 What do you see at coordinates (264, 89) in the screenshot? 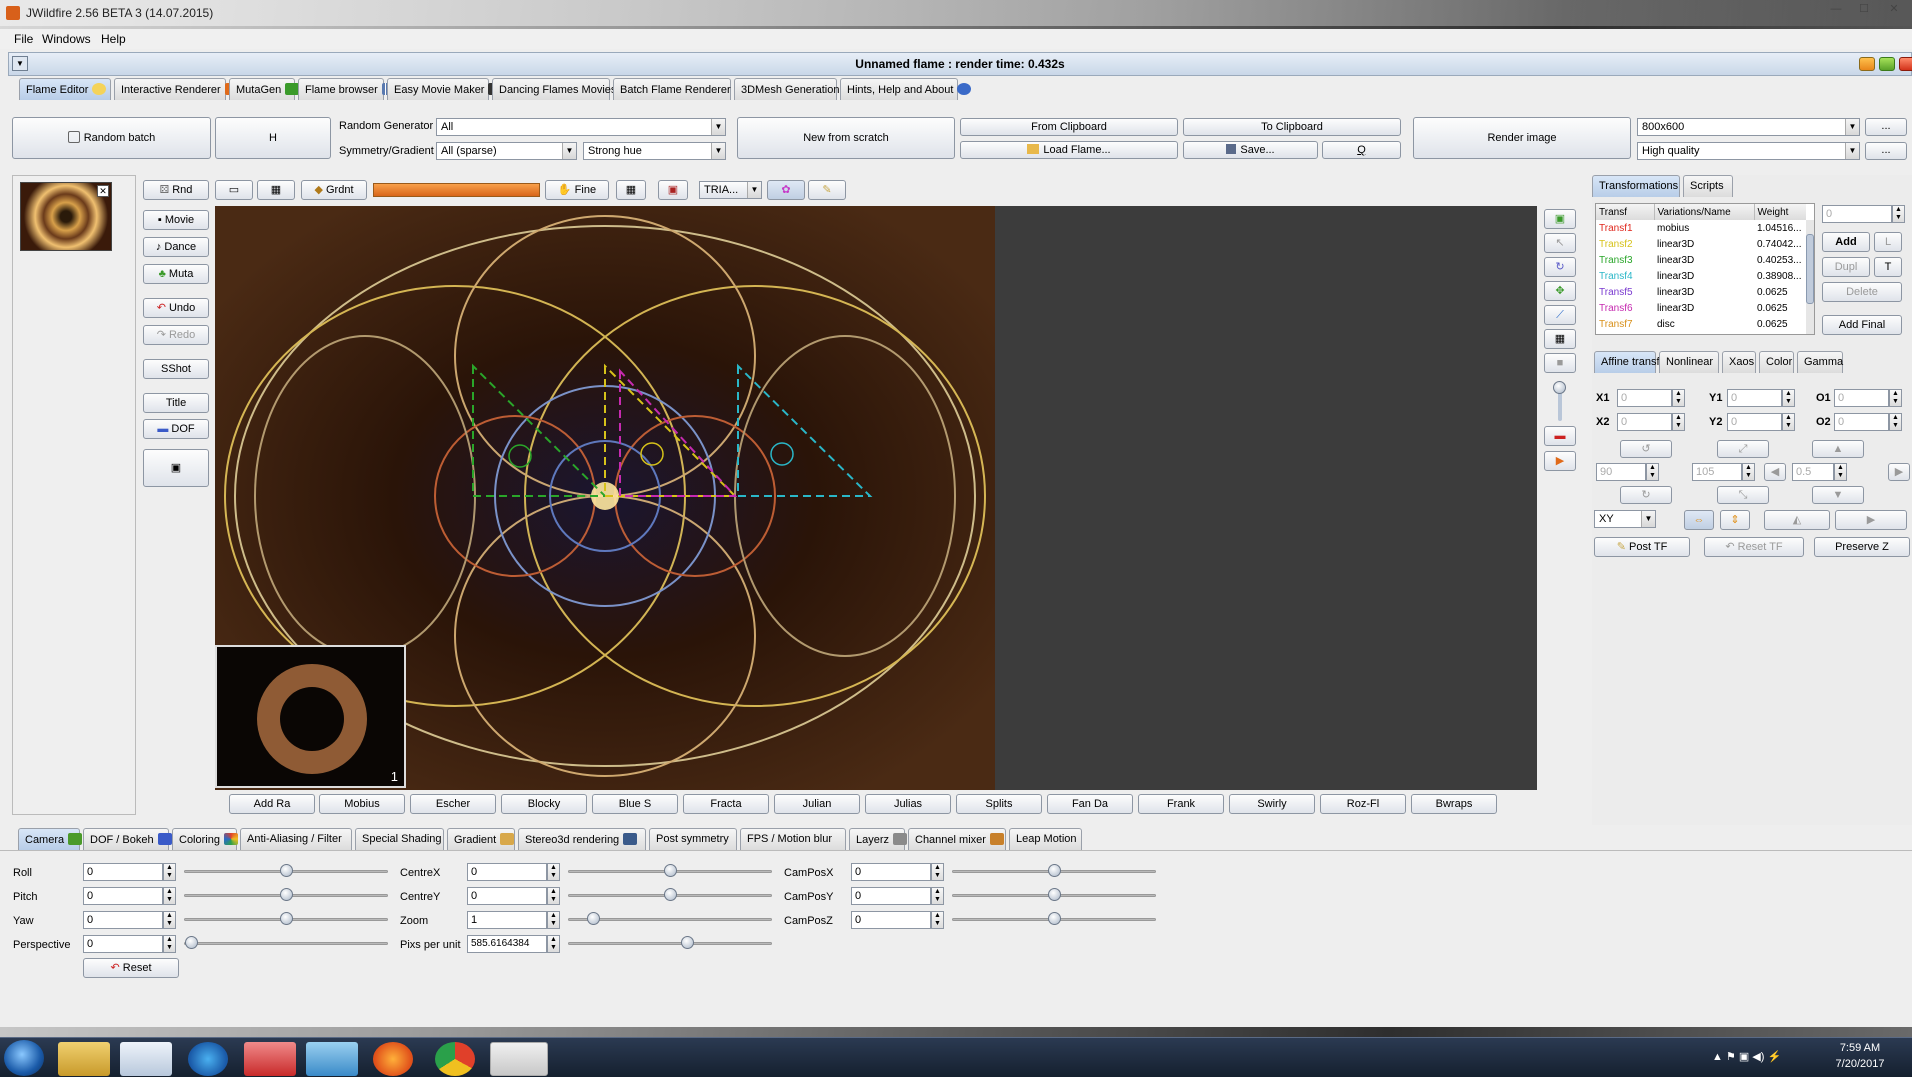
I see `tab-mutagen: MutaGen` at bounding box center [264, 89].